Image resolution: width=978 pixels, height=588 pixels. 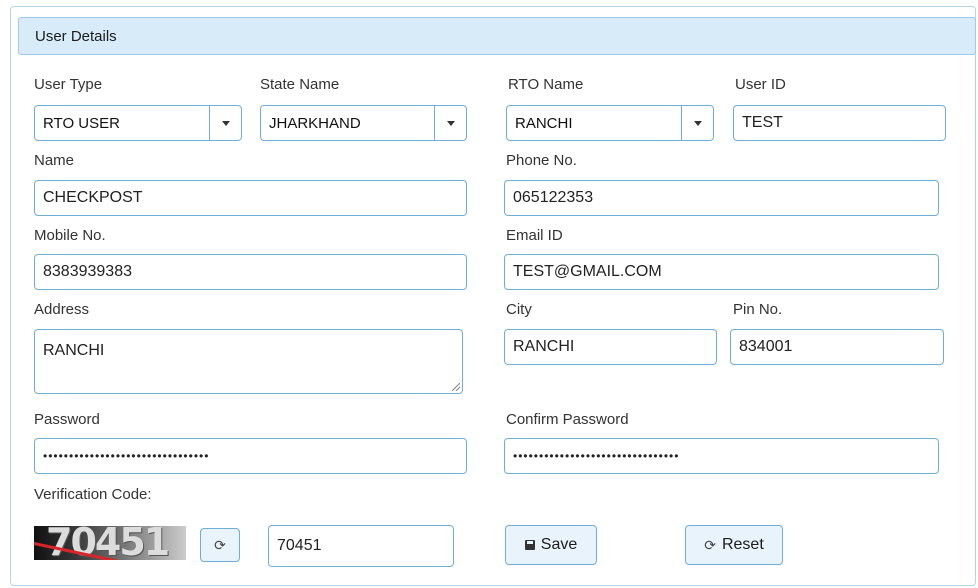 I want to click on phone-label: Phone No., so click(x=541, y=160).